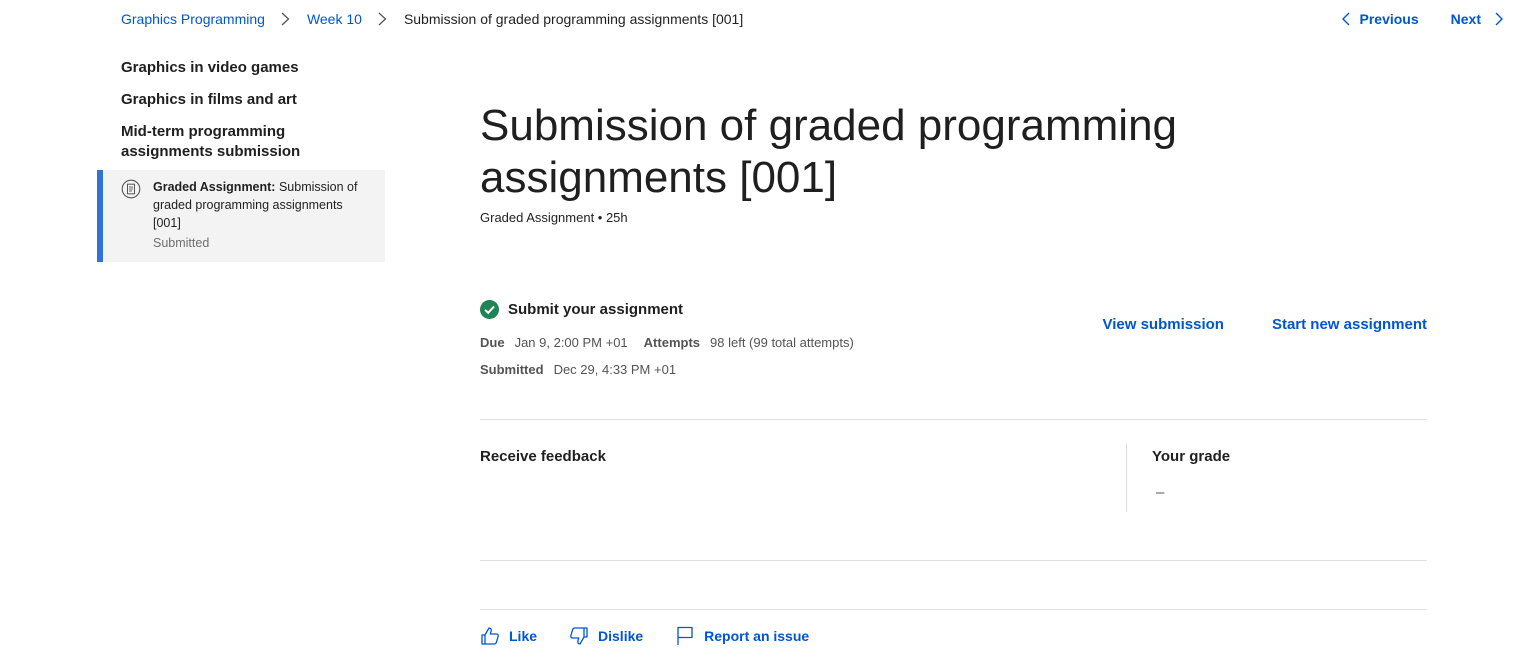 The height and width of the screenshot is (658, 1513). What do you see at coordinates (554, 217) in the screenshot?
I see `assignment-meta: Graded Assignment • 25h` at bounding box center [554, 217].